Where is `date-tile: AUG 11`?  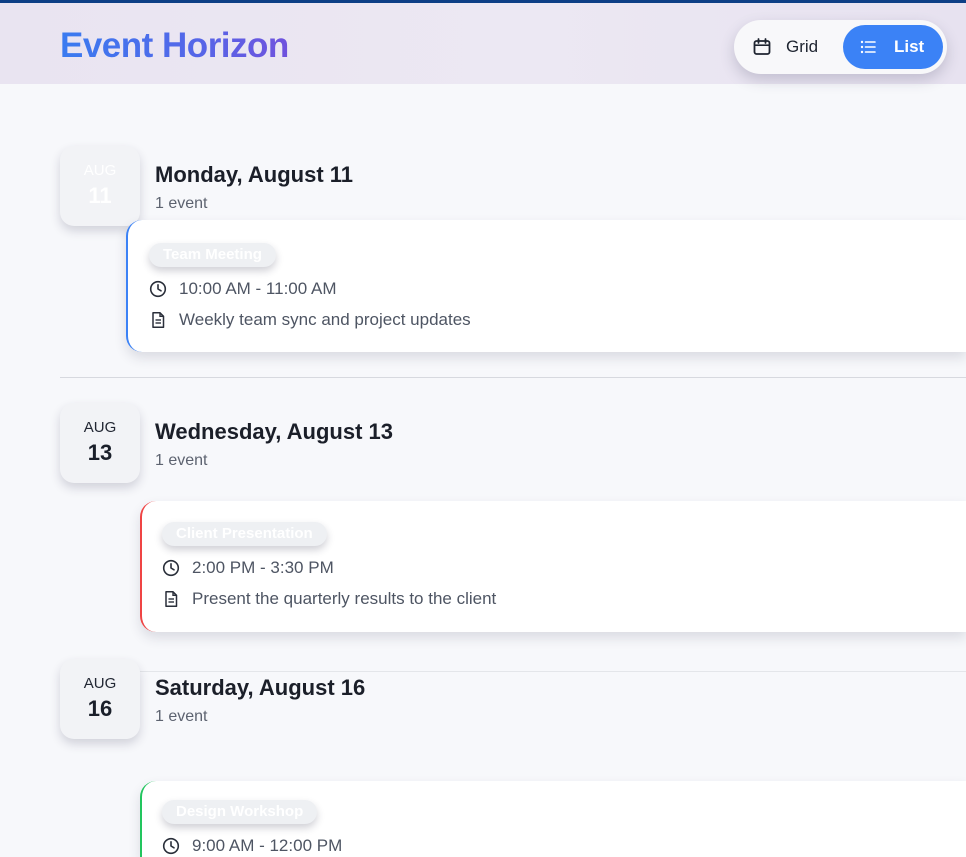
date-tile: AUG 11 is located at coordinates (100, 186).